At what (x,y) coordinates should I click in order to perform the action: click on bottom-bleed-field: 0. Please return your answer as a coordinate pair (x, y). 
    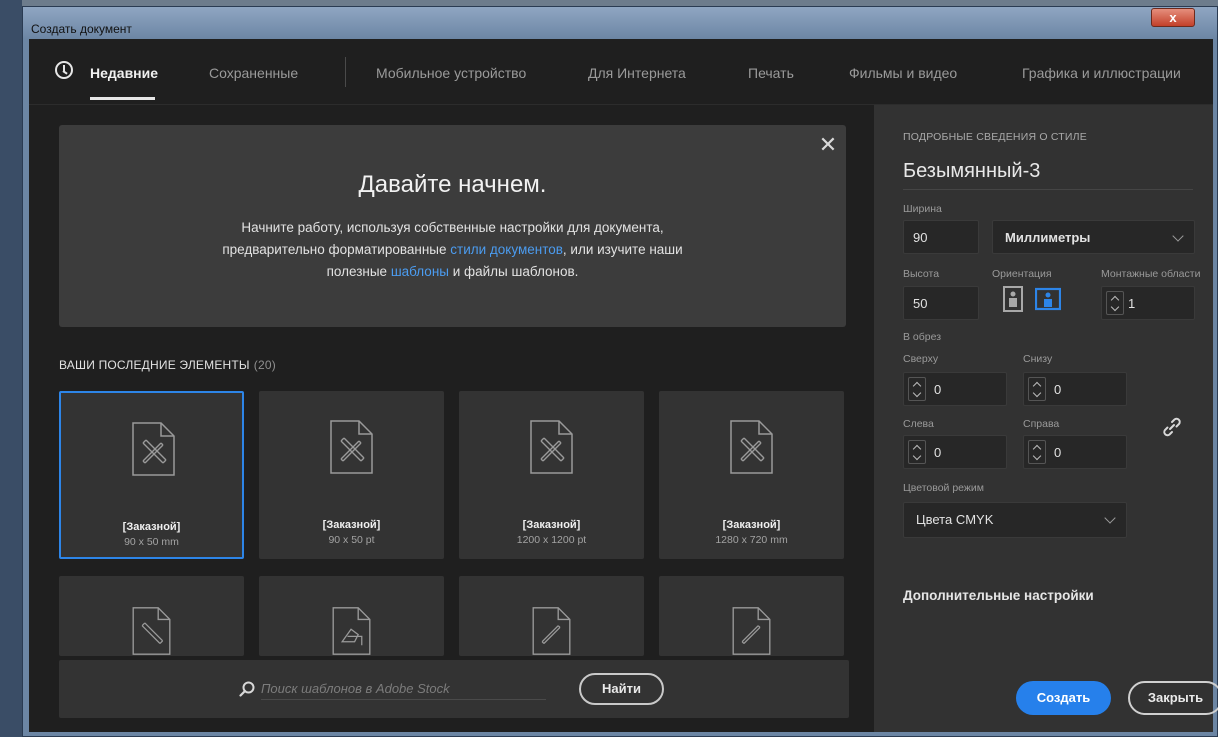
    Looking at the image, I should click on (1075, 389).